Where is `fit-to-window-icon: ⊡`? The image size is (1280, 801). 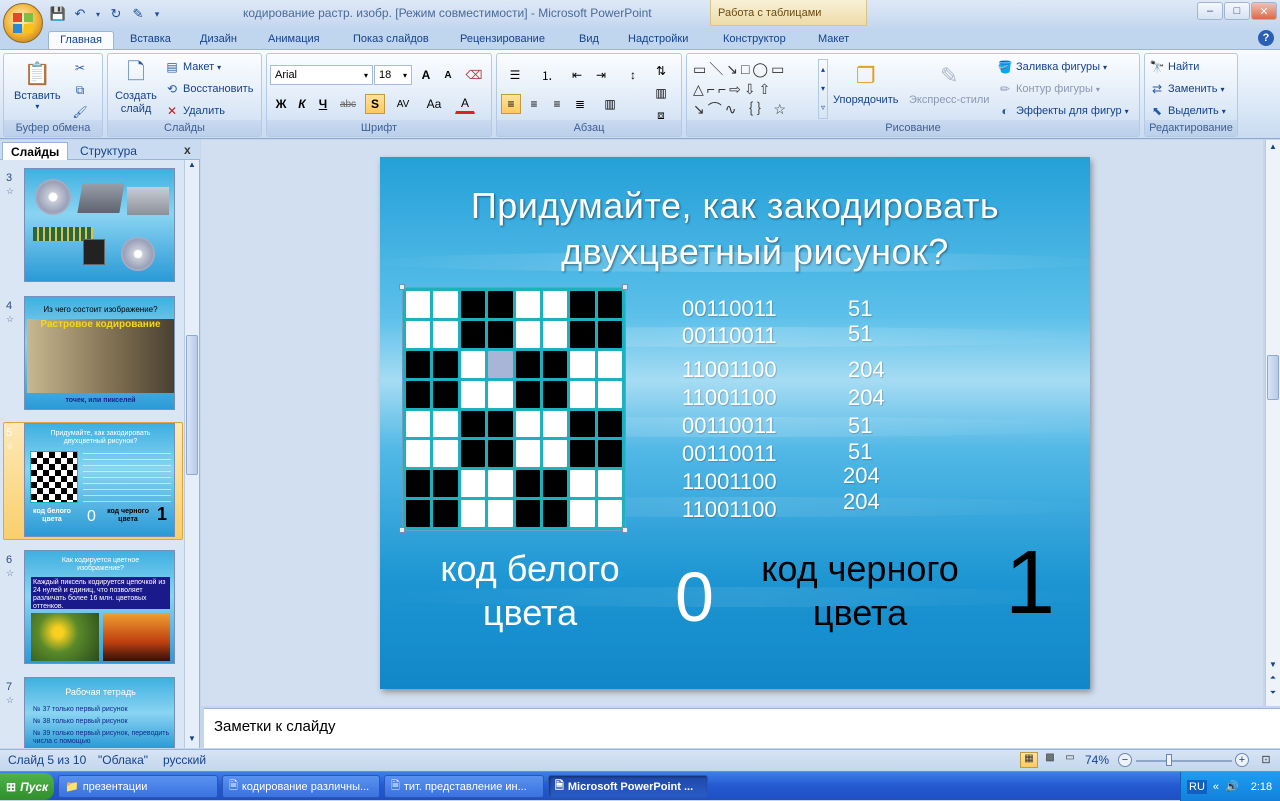 fit-to-window-icon: ⊡ is located at coordinates (1266, 760).